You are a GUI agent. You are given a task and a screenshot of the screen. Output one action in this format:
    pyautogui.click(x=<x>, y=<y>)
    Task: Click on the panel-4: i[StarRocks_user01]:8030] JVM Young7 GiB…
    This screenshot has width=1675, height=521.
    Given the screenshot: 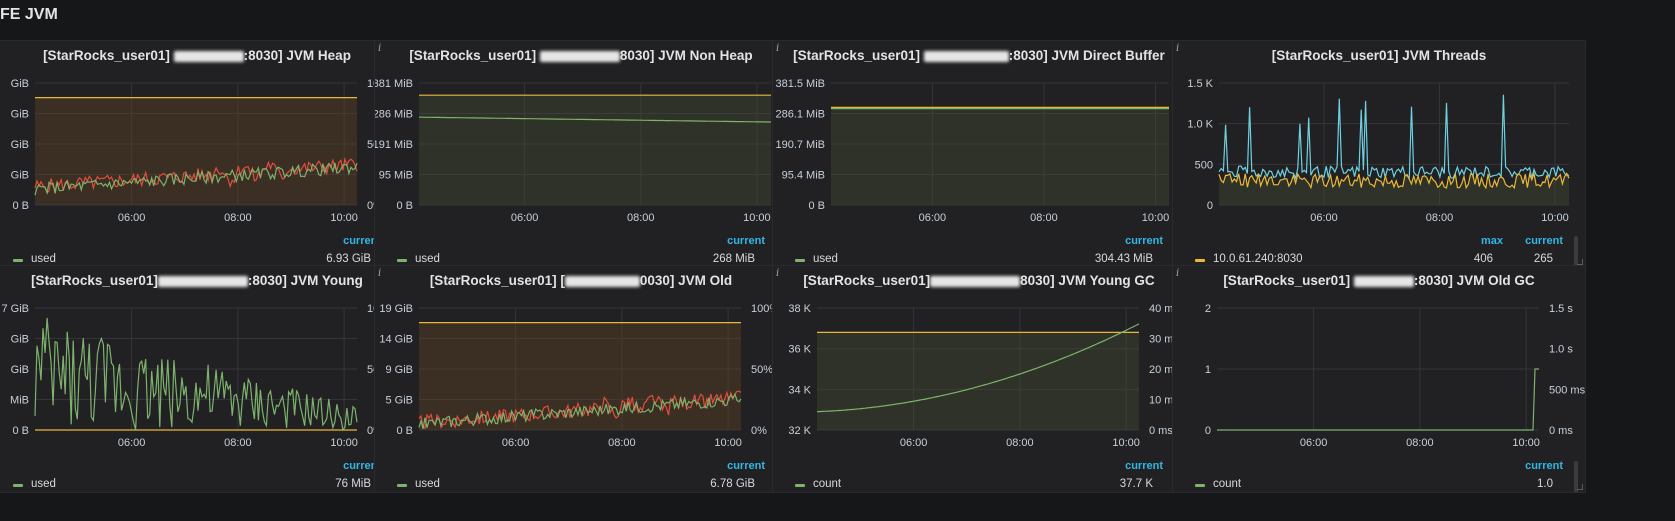 What is the action you would take?
    pyautogui.click(x=202, y=379)
    